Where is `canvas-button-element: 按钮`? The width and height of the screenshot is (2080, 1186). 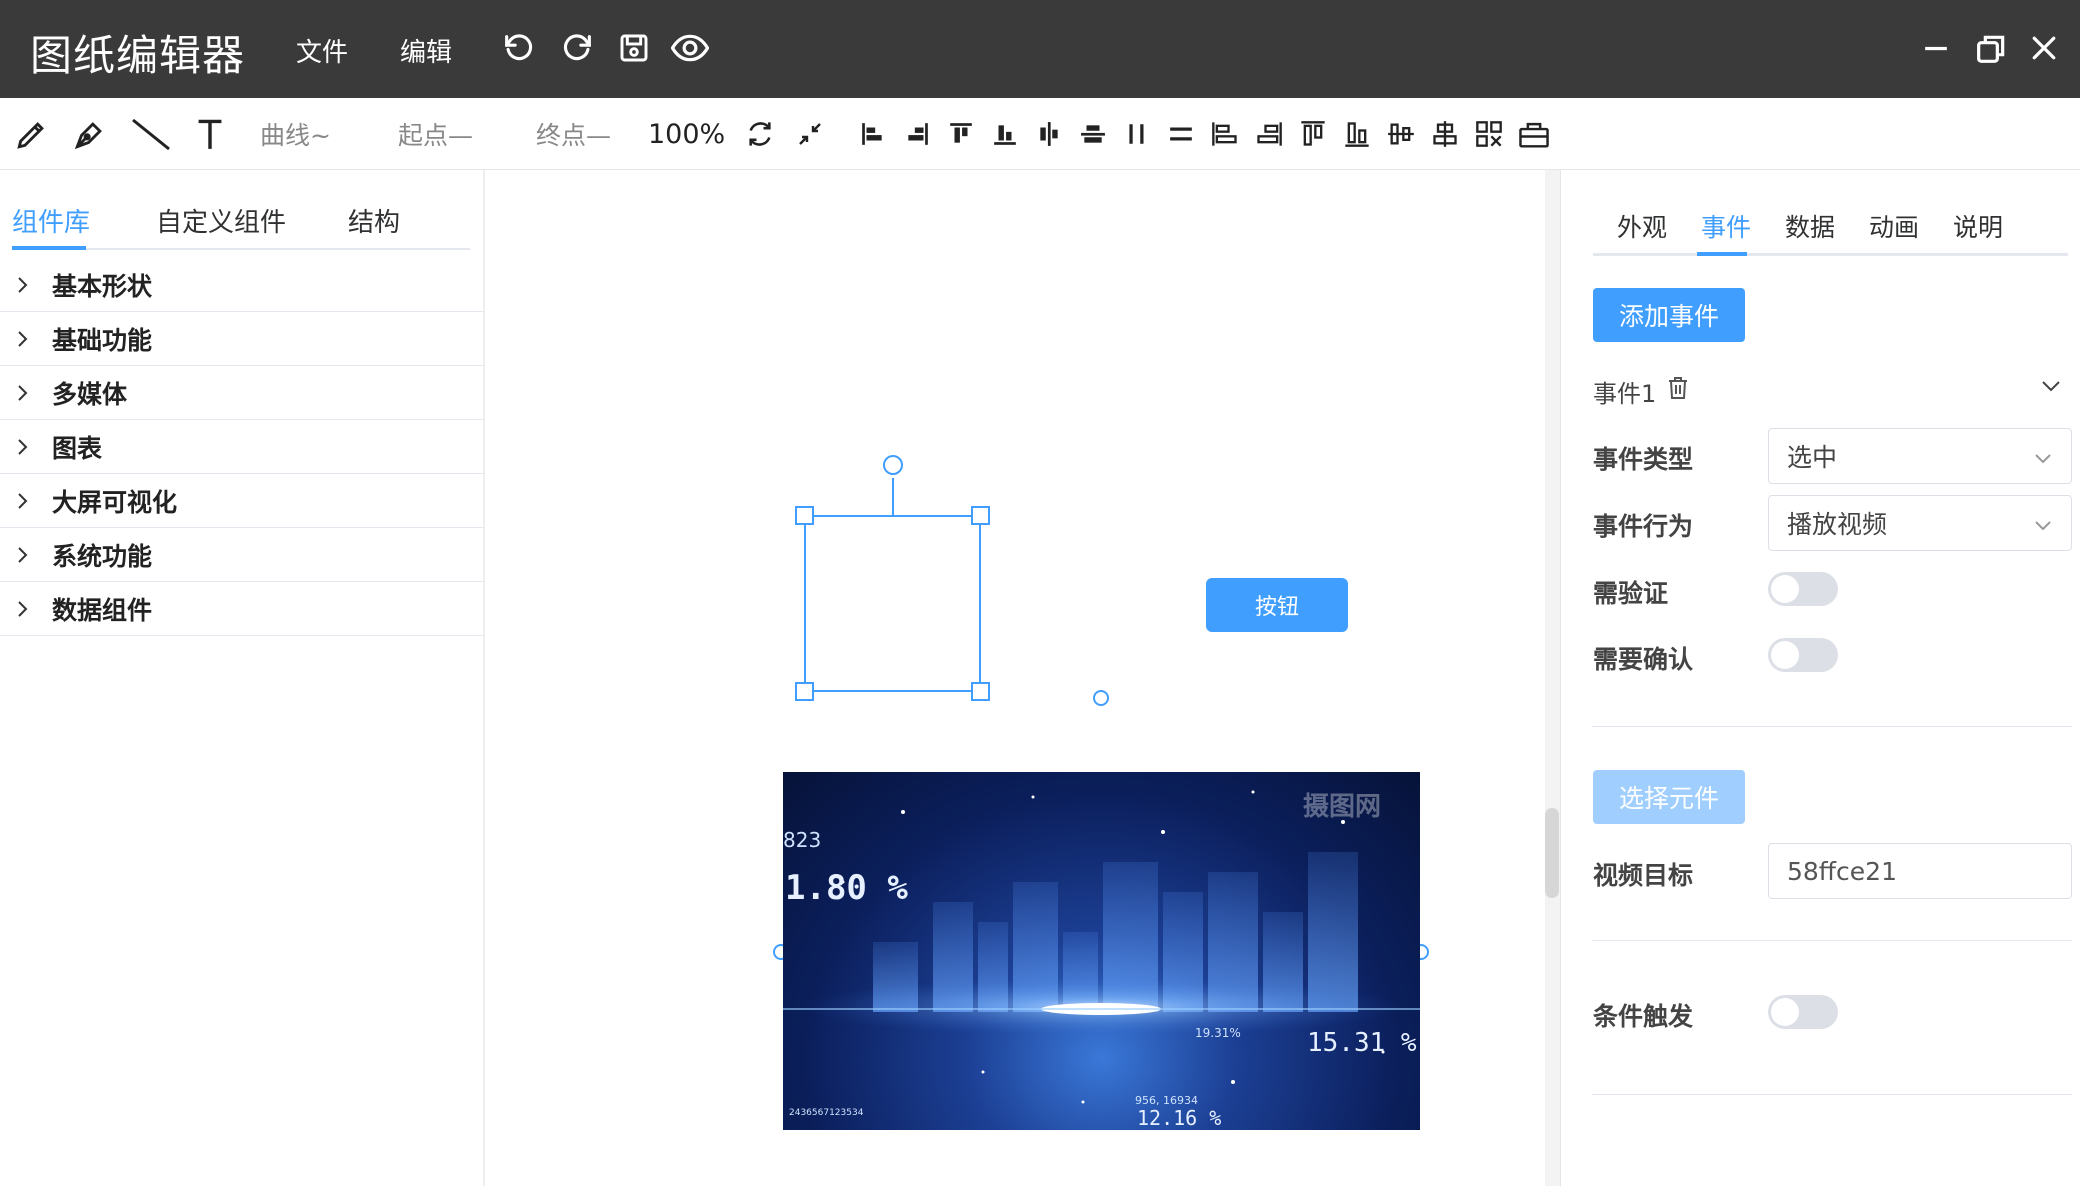
canvas-button-element: 按钮 is located at coordinates (1277, 605).